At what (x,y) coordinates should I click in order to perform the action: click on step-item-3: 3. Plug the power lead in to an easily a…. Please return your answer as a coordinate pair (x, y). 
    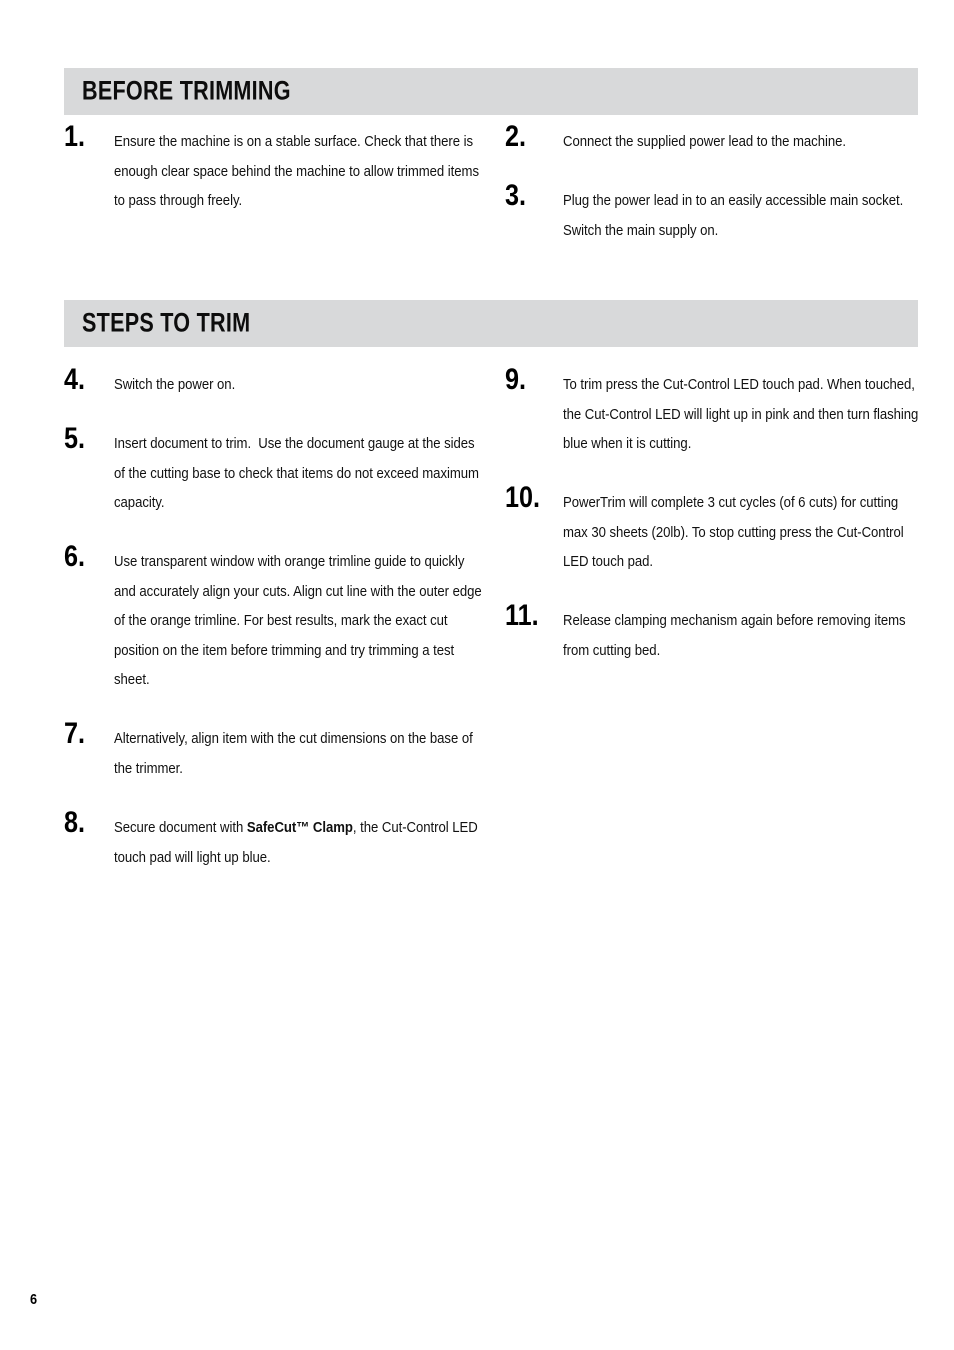
    Looking at the image, I should click on (715, 213).